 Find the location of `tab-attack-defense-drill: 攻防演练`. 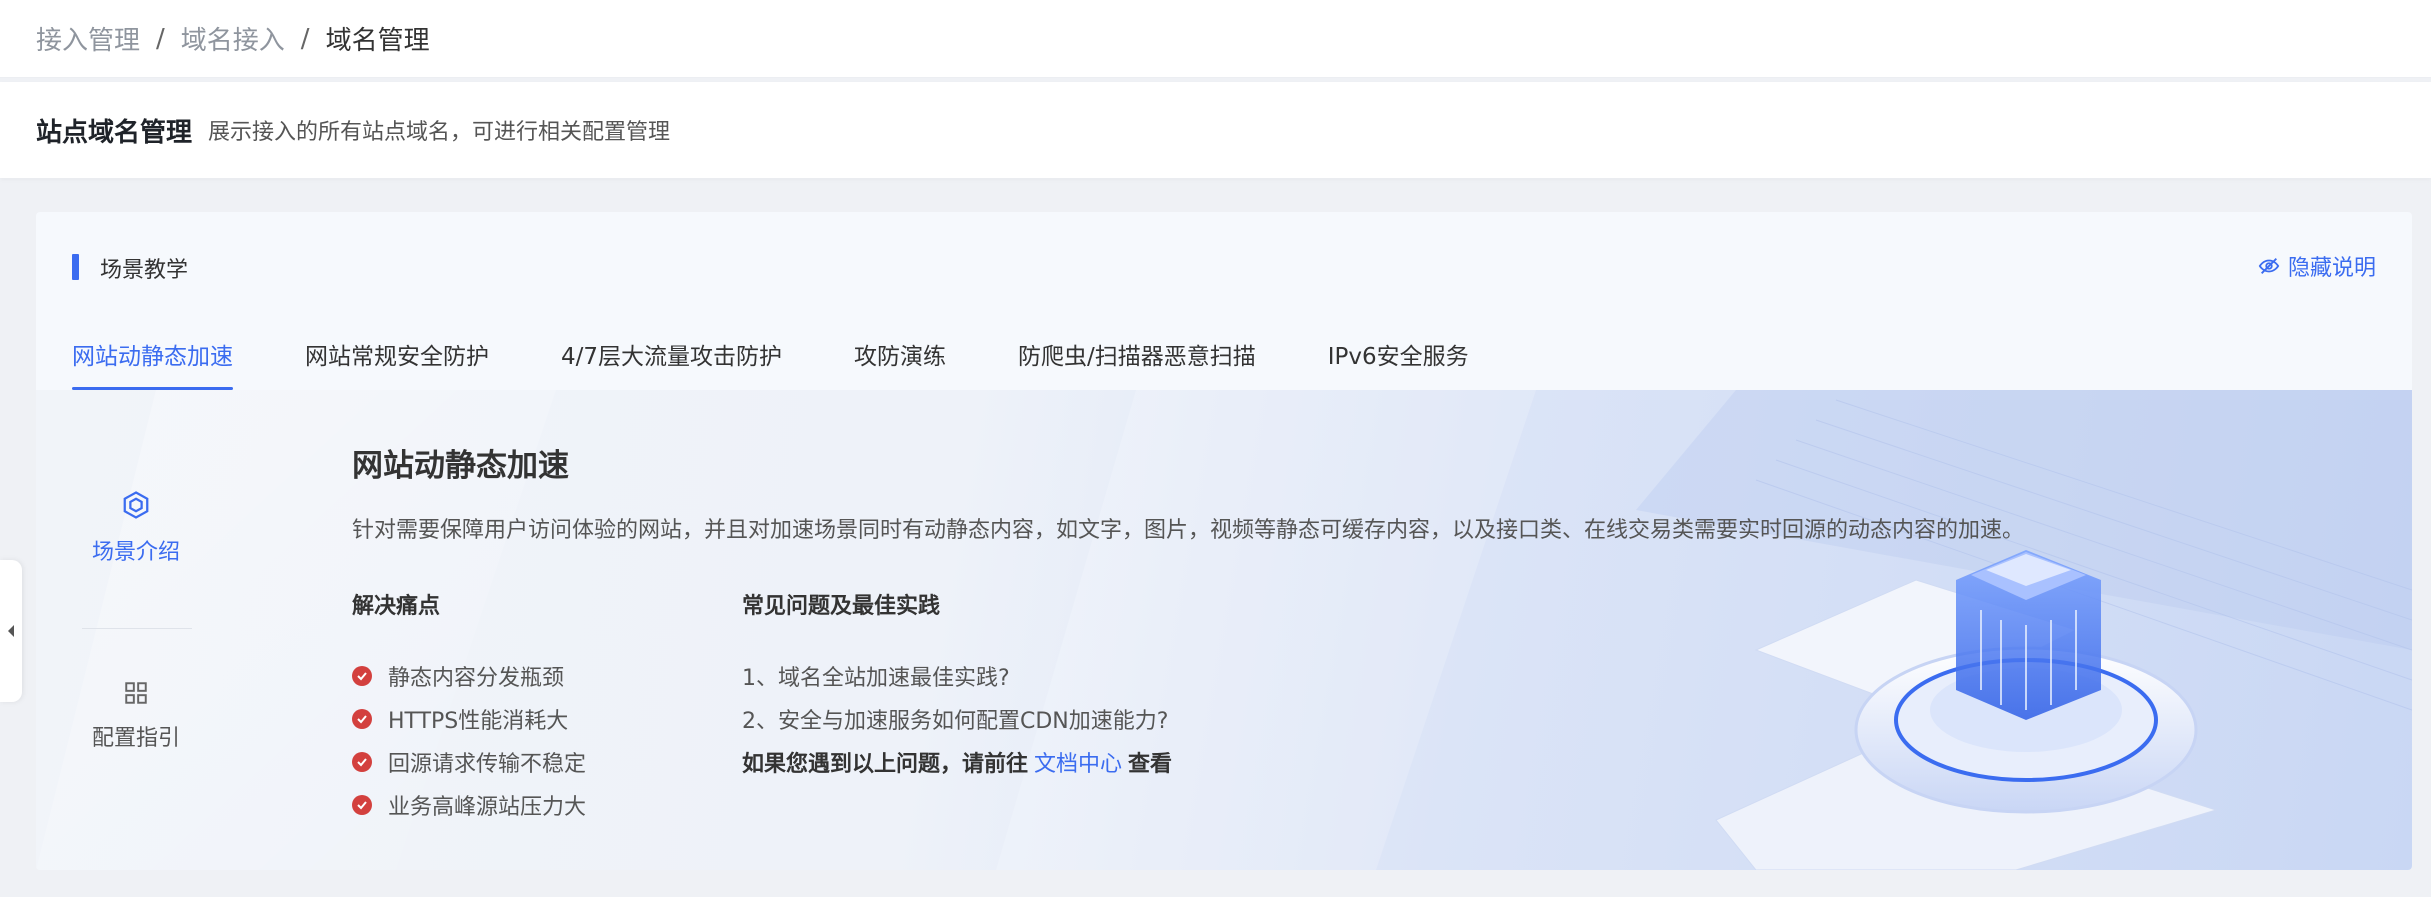

tab-attack-defense-drill: 攻防演练 is located at coordinates (900, 361).